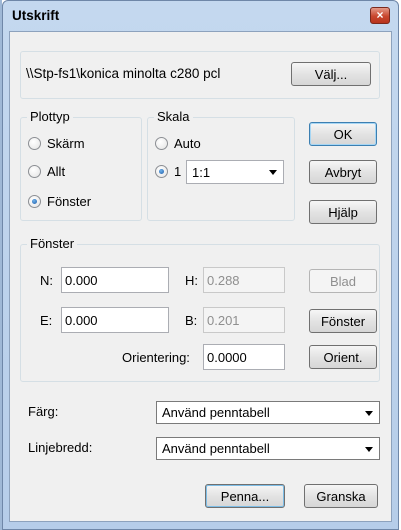 This screenshot has width=401, height=530. I want to click on scale-label: Skala, so click(173, 116).